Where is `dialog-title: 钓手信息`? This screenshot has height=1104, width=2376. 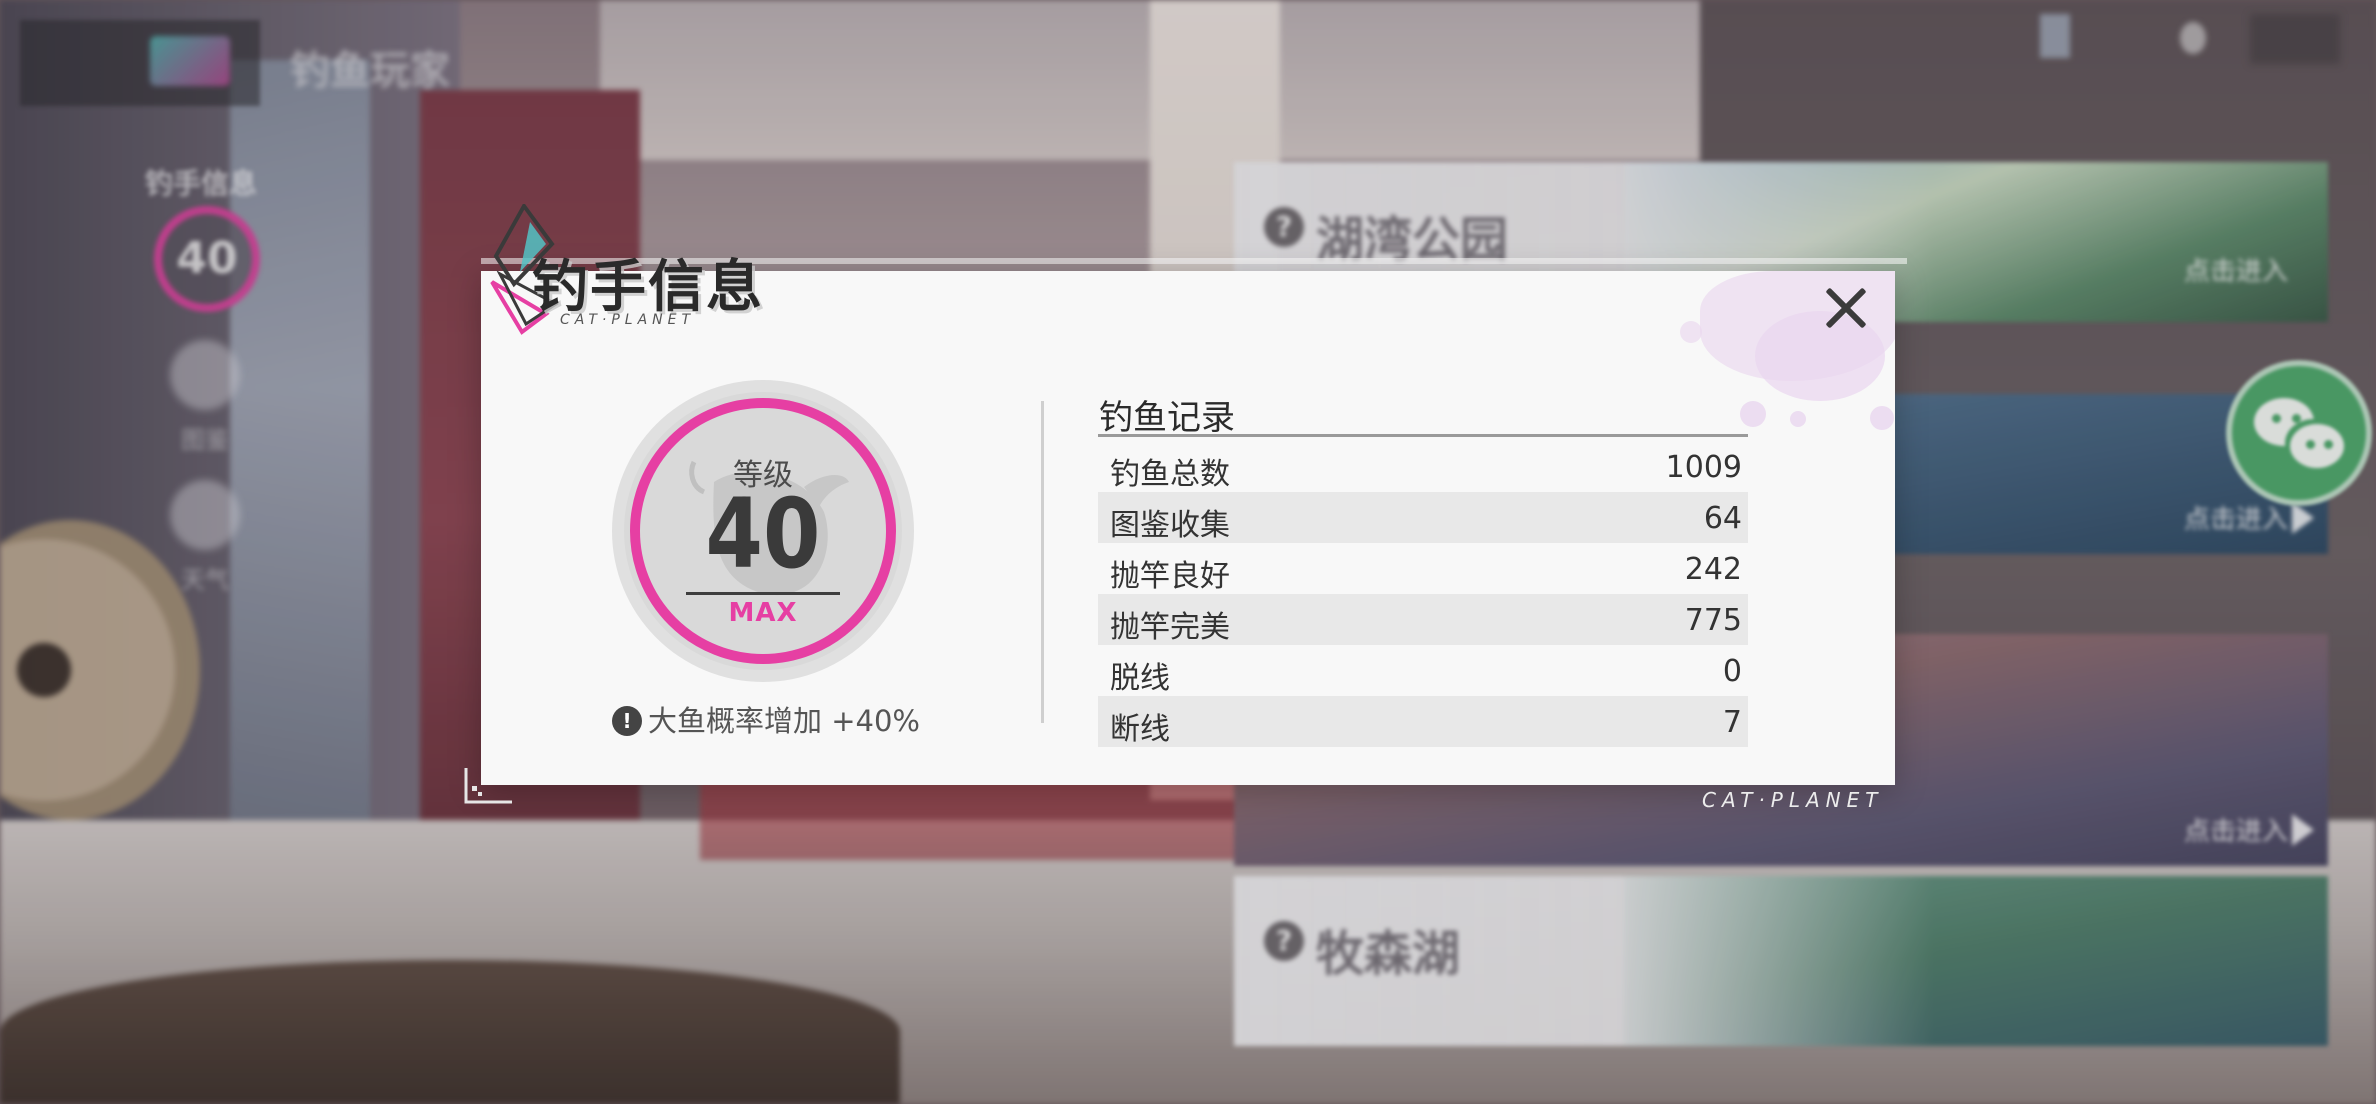 dialog-title: 钓手信息 is located at coordinates (648, 287).